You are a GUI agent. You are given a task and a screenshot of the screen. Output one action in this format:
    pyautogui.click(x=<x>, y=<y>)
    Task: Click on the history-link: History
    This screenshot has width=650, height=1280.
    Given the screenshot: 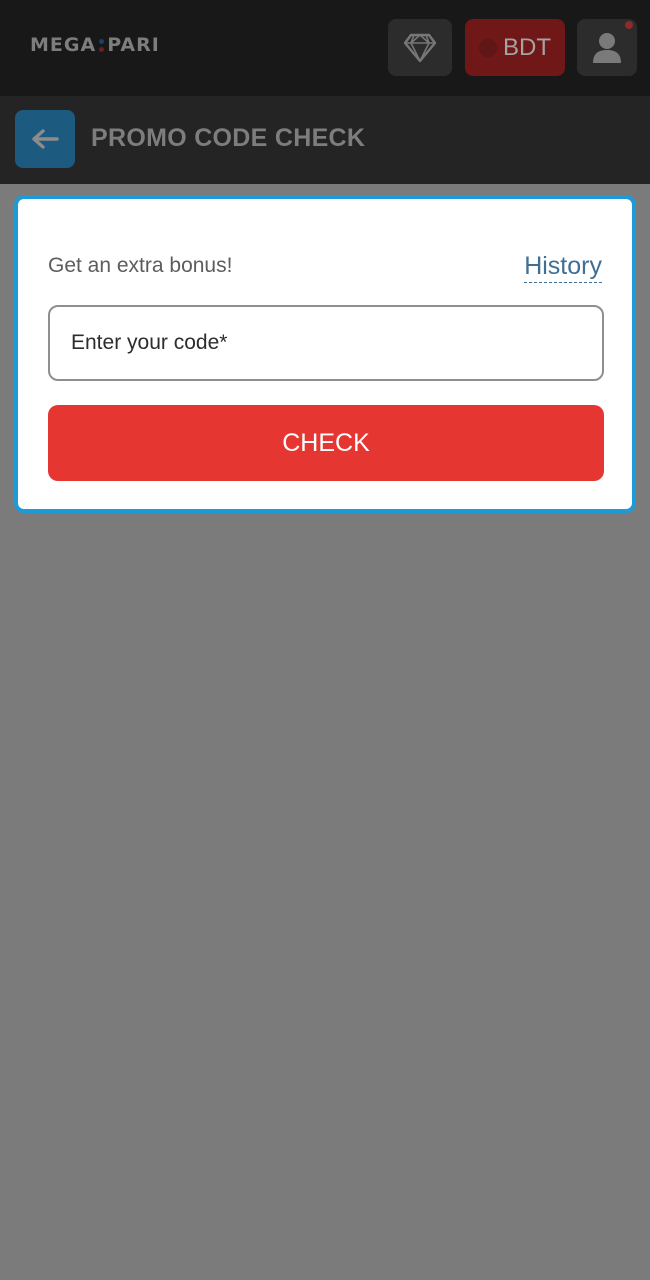 What is the action you would take?
    pyautogui.click(x=563, y=267)
    